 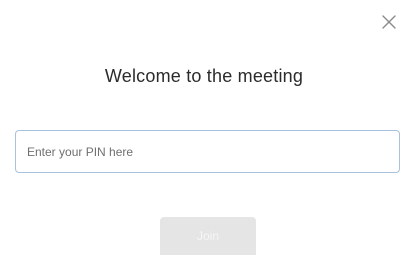 I want to click on close-button, so click(x=389, y=24).